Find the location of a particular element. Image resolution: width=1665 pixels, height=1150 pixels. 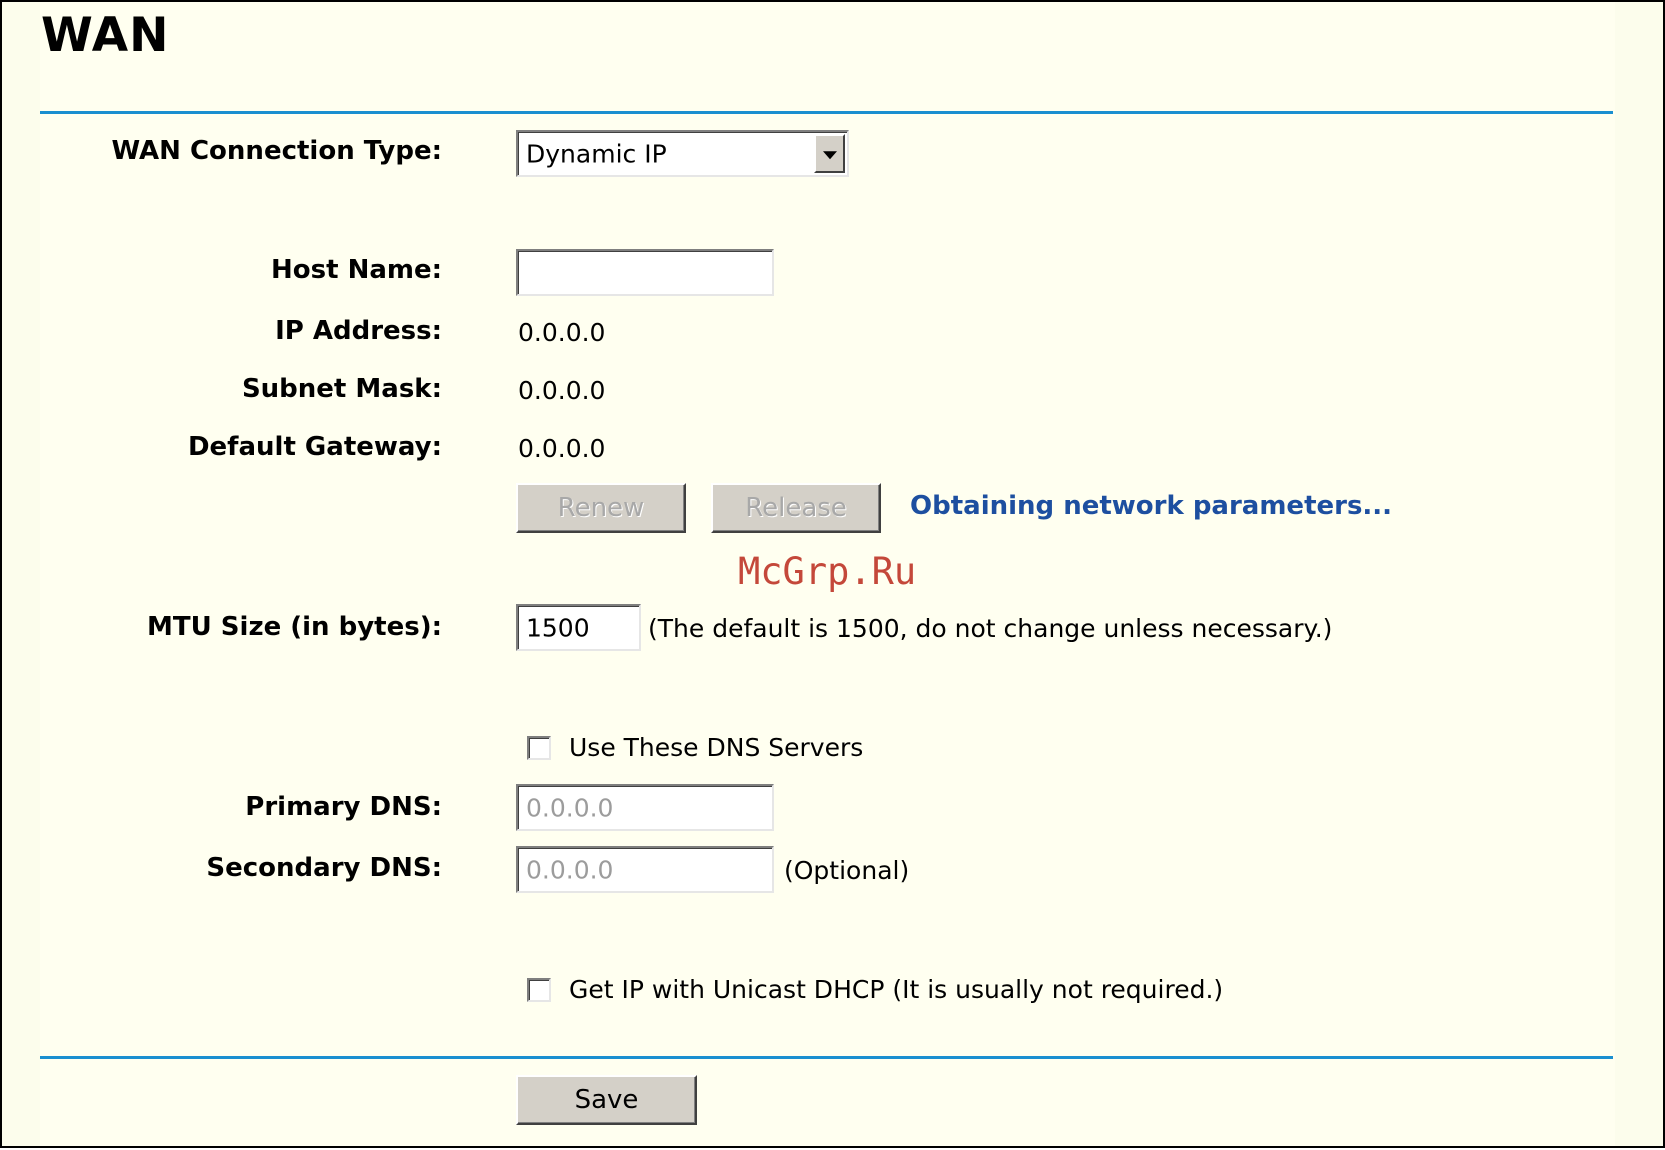

subnet-mask-value: 0.0.0.0 is located at coordinates (562, 390).